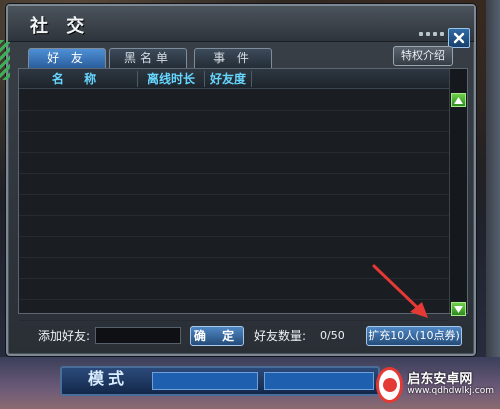 This screenshot has width=500, height=409. Describe the element at coordinates (280, 336) in the screenshot. I see `friend-count-label: 好友数量:` at that location.